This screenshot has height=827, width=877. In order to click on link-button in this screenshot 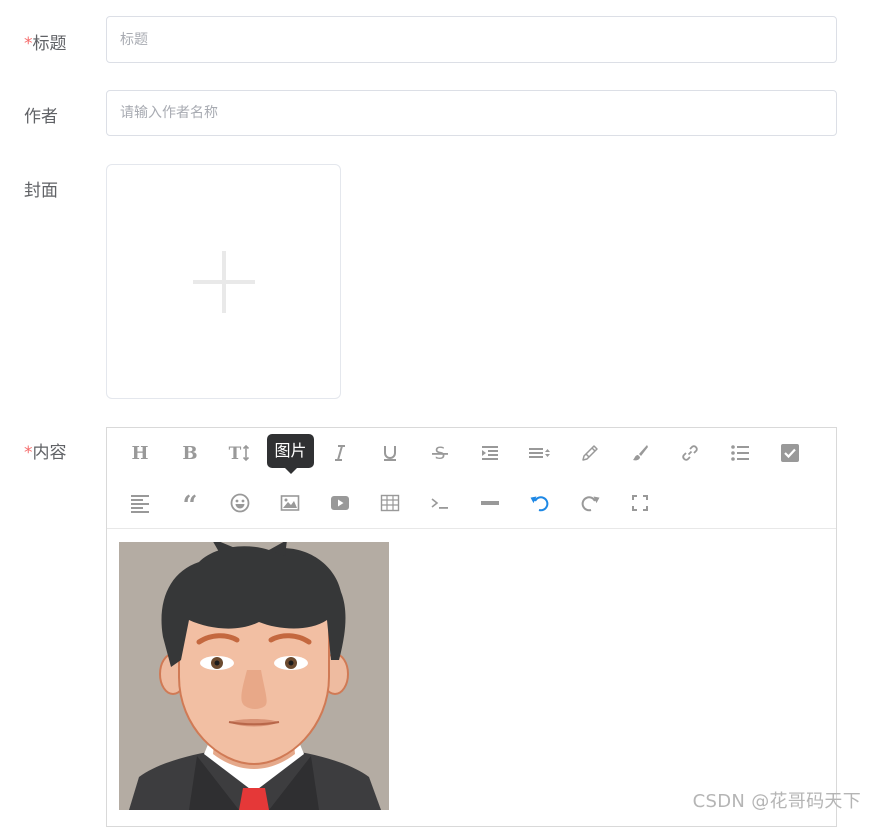, I will do `click(690, 453)`.